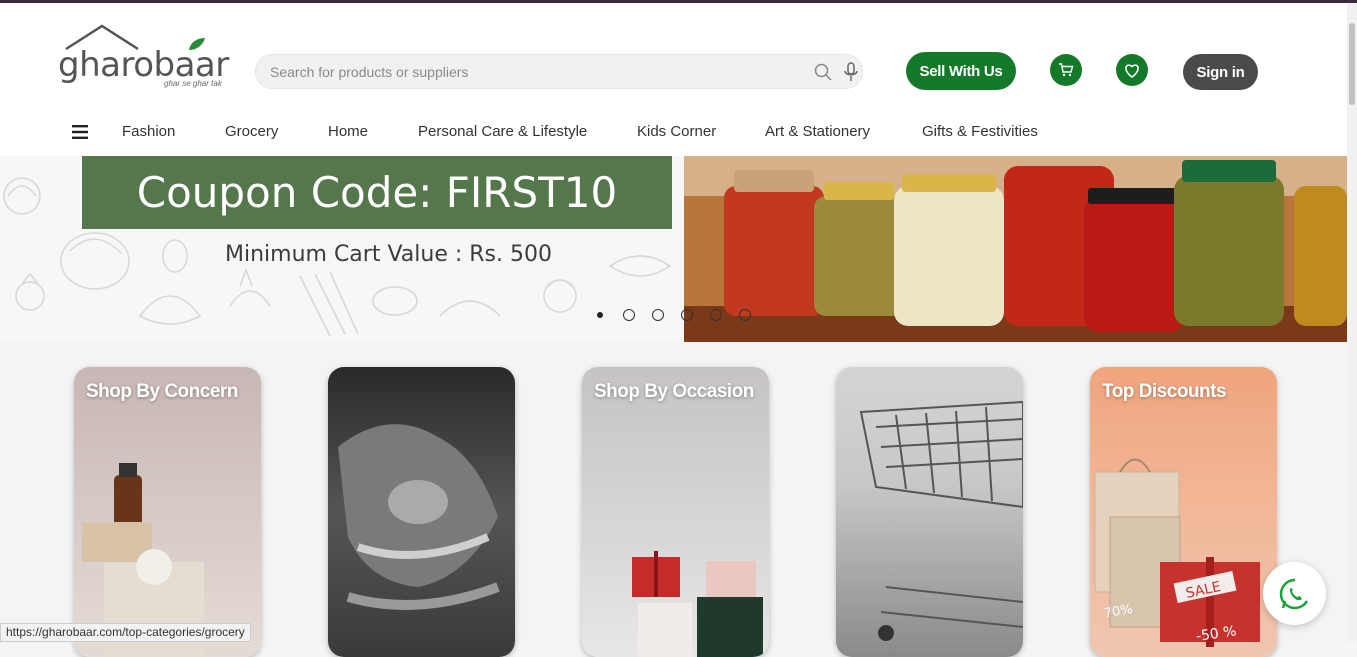  I want to click on category-card-shop-by-concern: Shop By Concern, so click(167, 512).